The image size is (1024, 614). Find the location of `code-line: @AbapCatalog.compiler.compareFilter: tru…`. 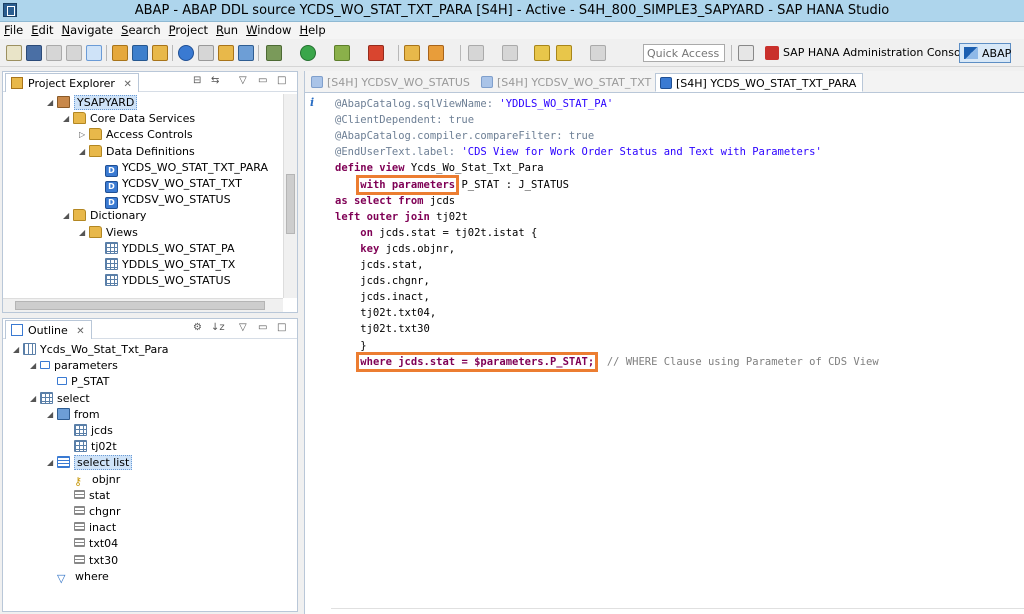

code-line: @AbapCatalog.compiler.compareFilter: tru… is located at coordinates (464, 136).